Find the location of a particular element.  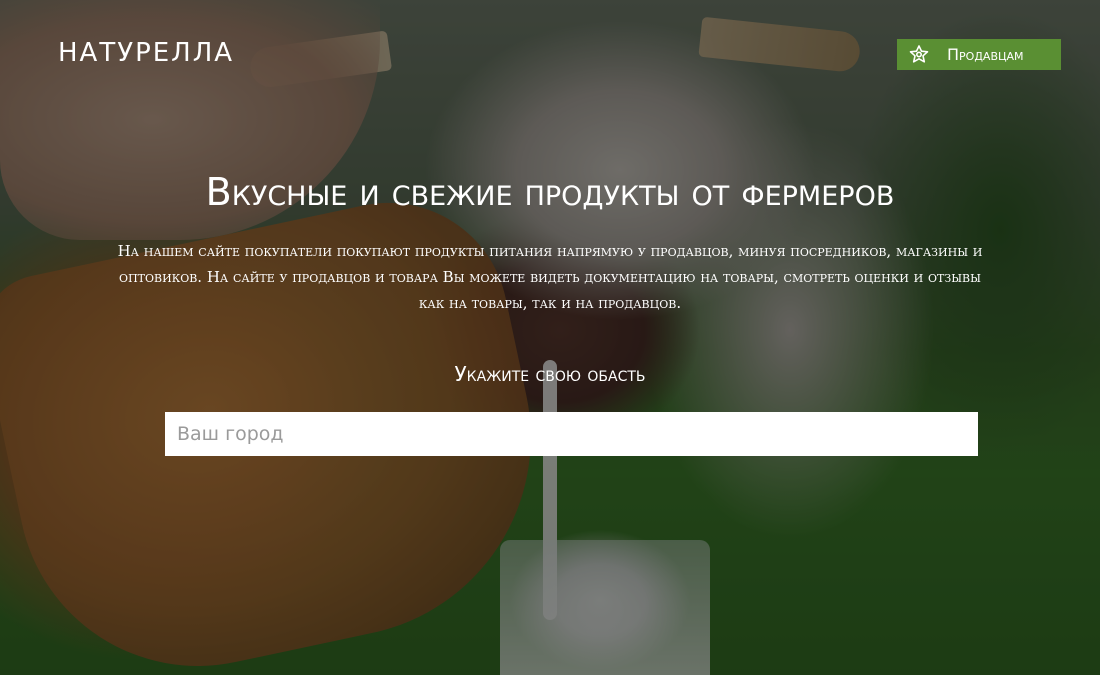

city-search-input is located at coordinates (571, 434).